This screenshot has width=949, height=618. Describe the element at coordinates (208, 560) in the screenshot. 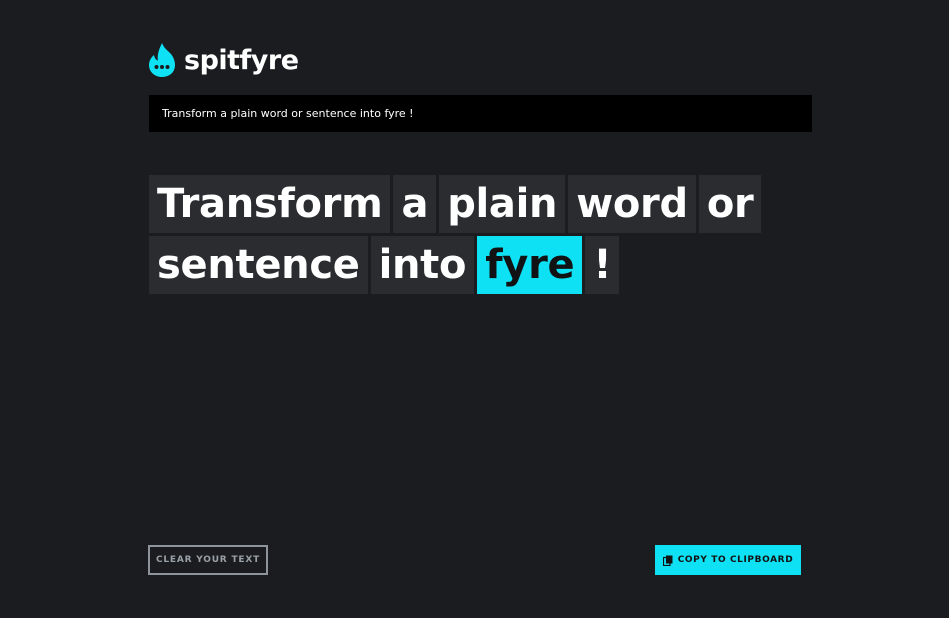

I see `clear-text-button: CLEAR YOUR TEXT` at that location.